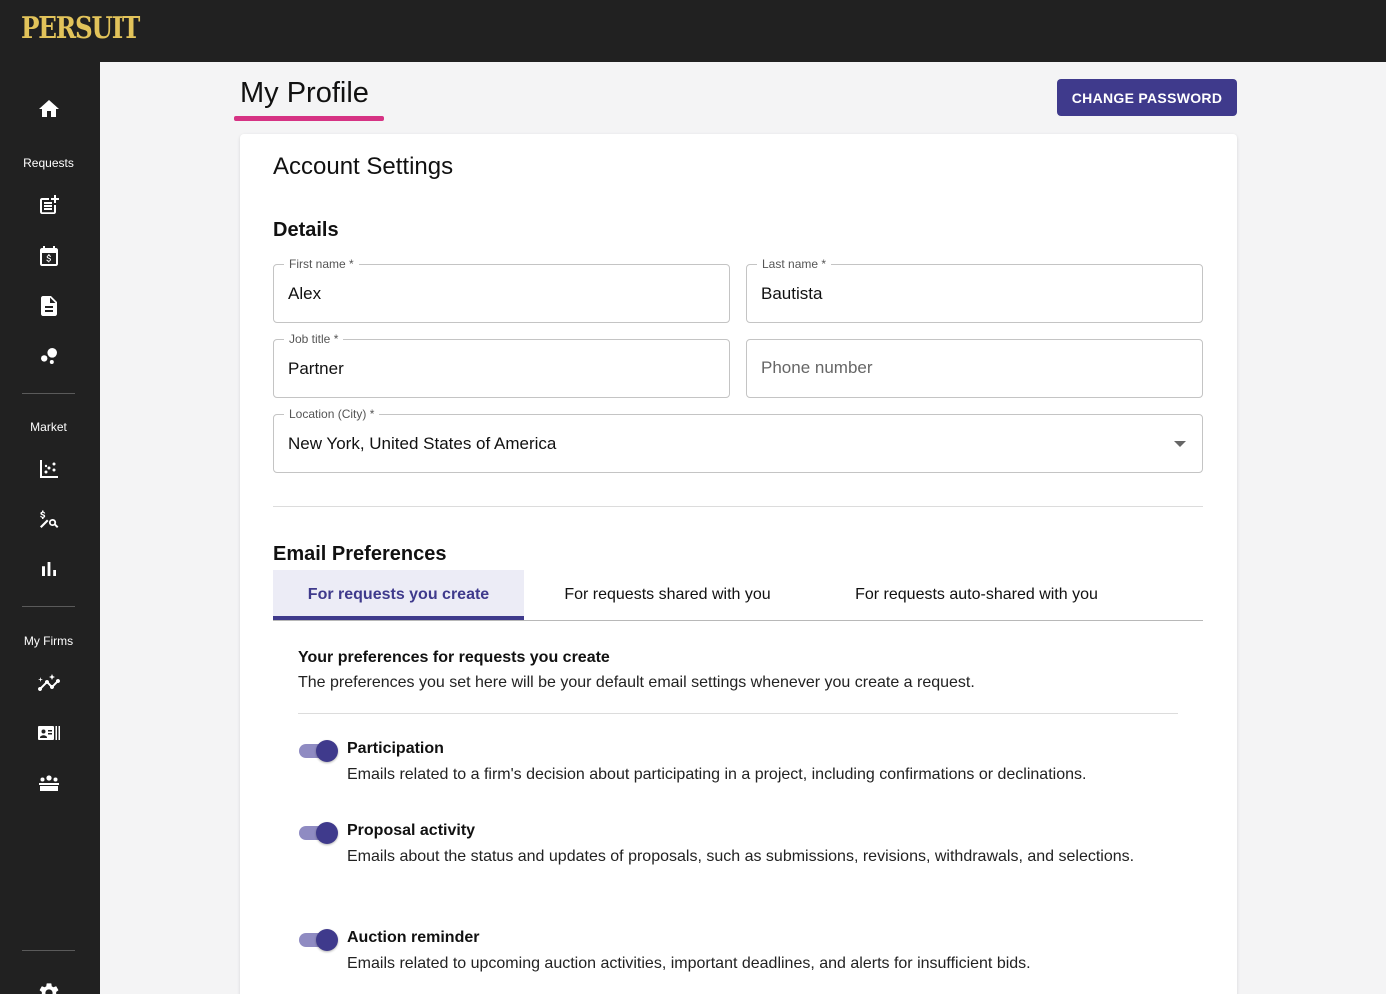 Image resolution: width=1386 pixels, height=994 pixels. I want to click on sidebar-section-requests: Requests, so click(48, 163).